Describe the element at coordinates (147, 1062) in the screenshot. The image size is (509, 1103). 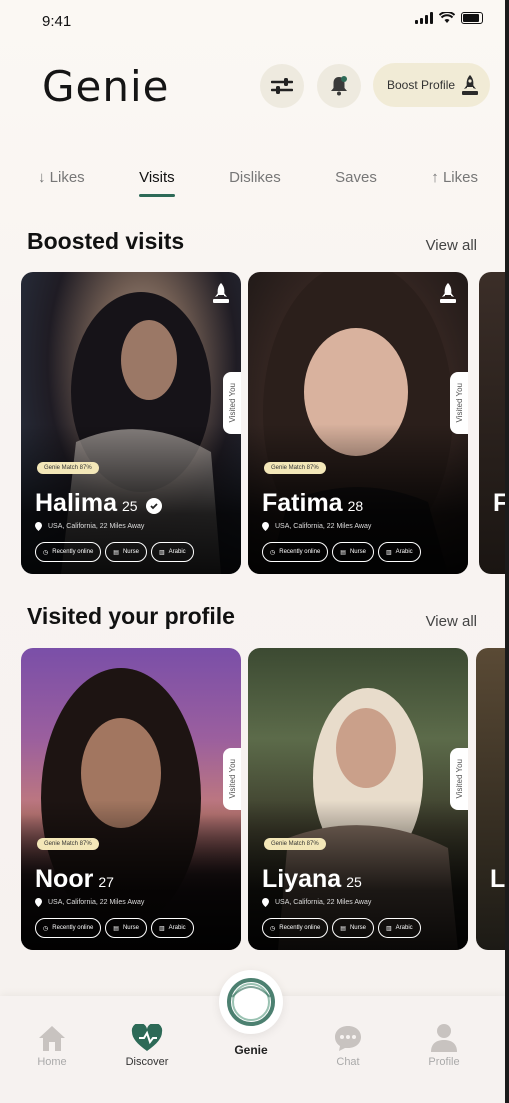
I see `nav-discover-label: Discover` at that location.